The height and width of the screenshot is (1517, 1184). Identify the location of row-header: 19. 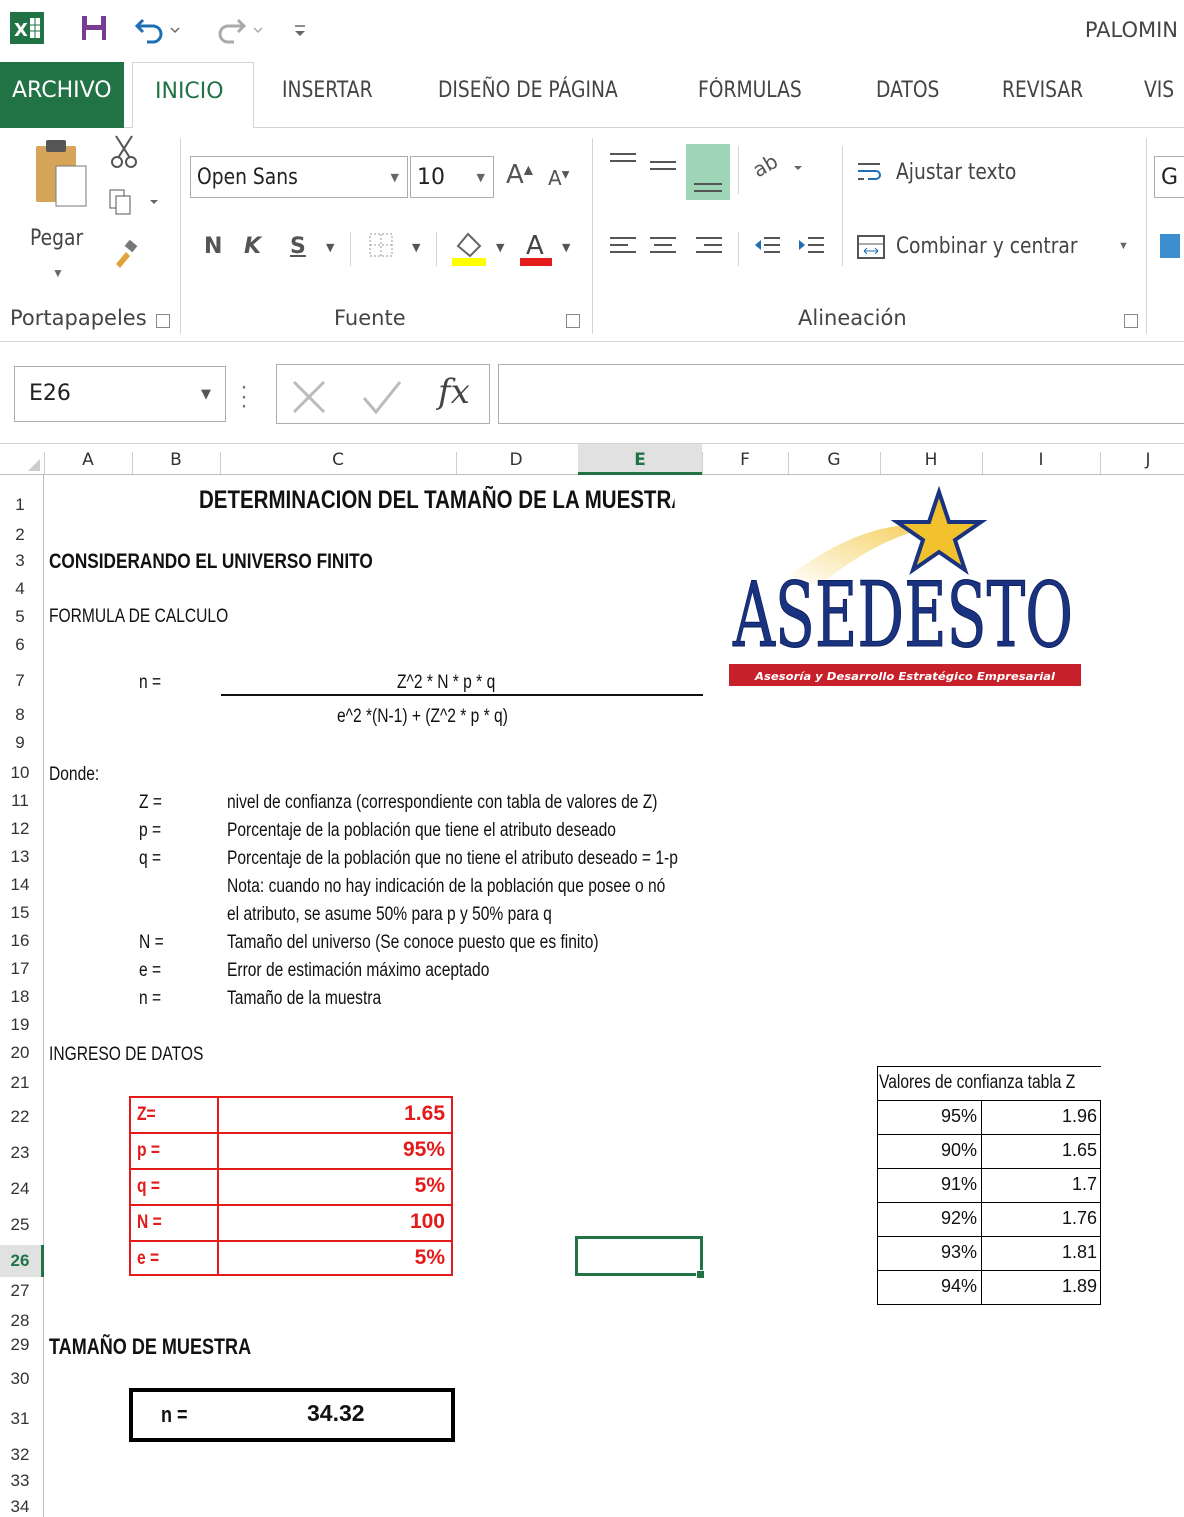
(20, 1025).